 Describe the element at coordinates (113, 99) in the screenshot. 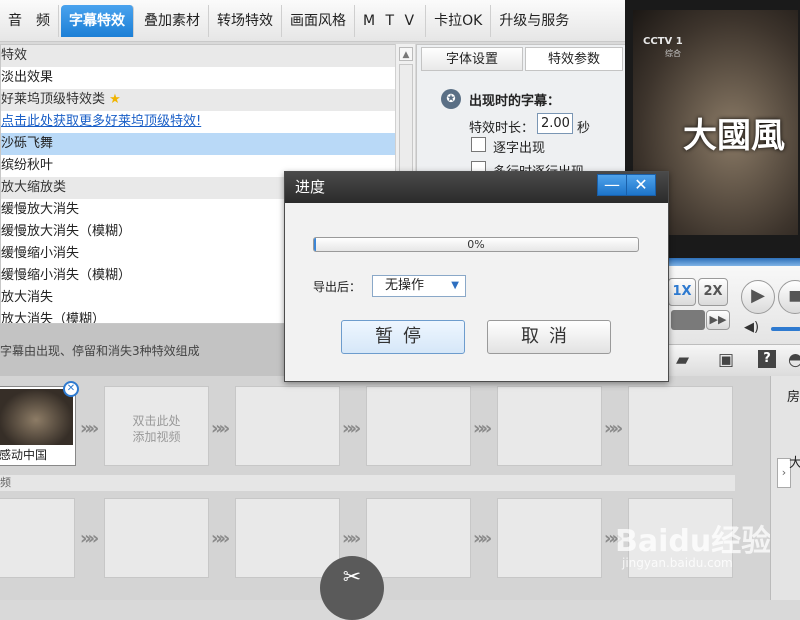

I see `star-icon: ★` at that location.